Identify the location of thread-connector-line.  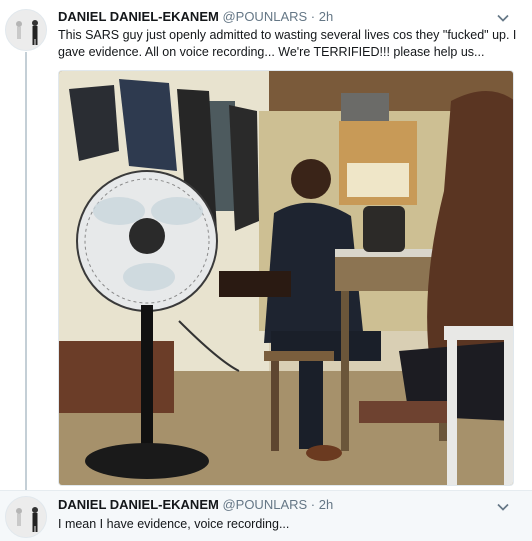
(26, 271).